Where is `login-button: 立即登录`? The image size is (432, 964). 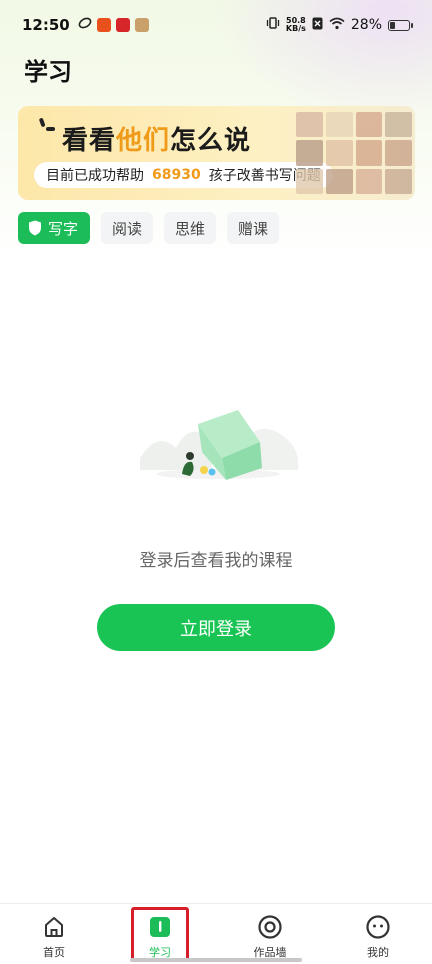
login-button: 立即登录 is located at coordinates (216, 627).